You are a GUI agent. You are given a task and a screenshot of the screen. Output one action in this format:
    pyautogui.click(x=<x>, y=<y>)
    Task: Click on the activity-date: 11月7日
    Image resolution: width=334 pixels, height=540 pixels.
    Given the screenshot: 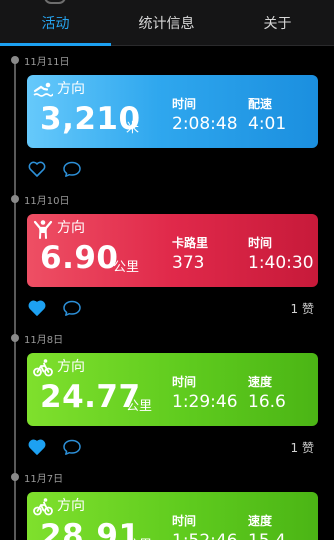 What is the action you would take?
    pyautogui.click(x=44, y=479)
    